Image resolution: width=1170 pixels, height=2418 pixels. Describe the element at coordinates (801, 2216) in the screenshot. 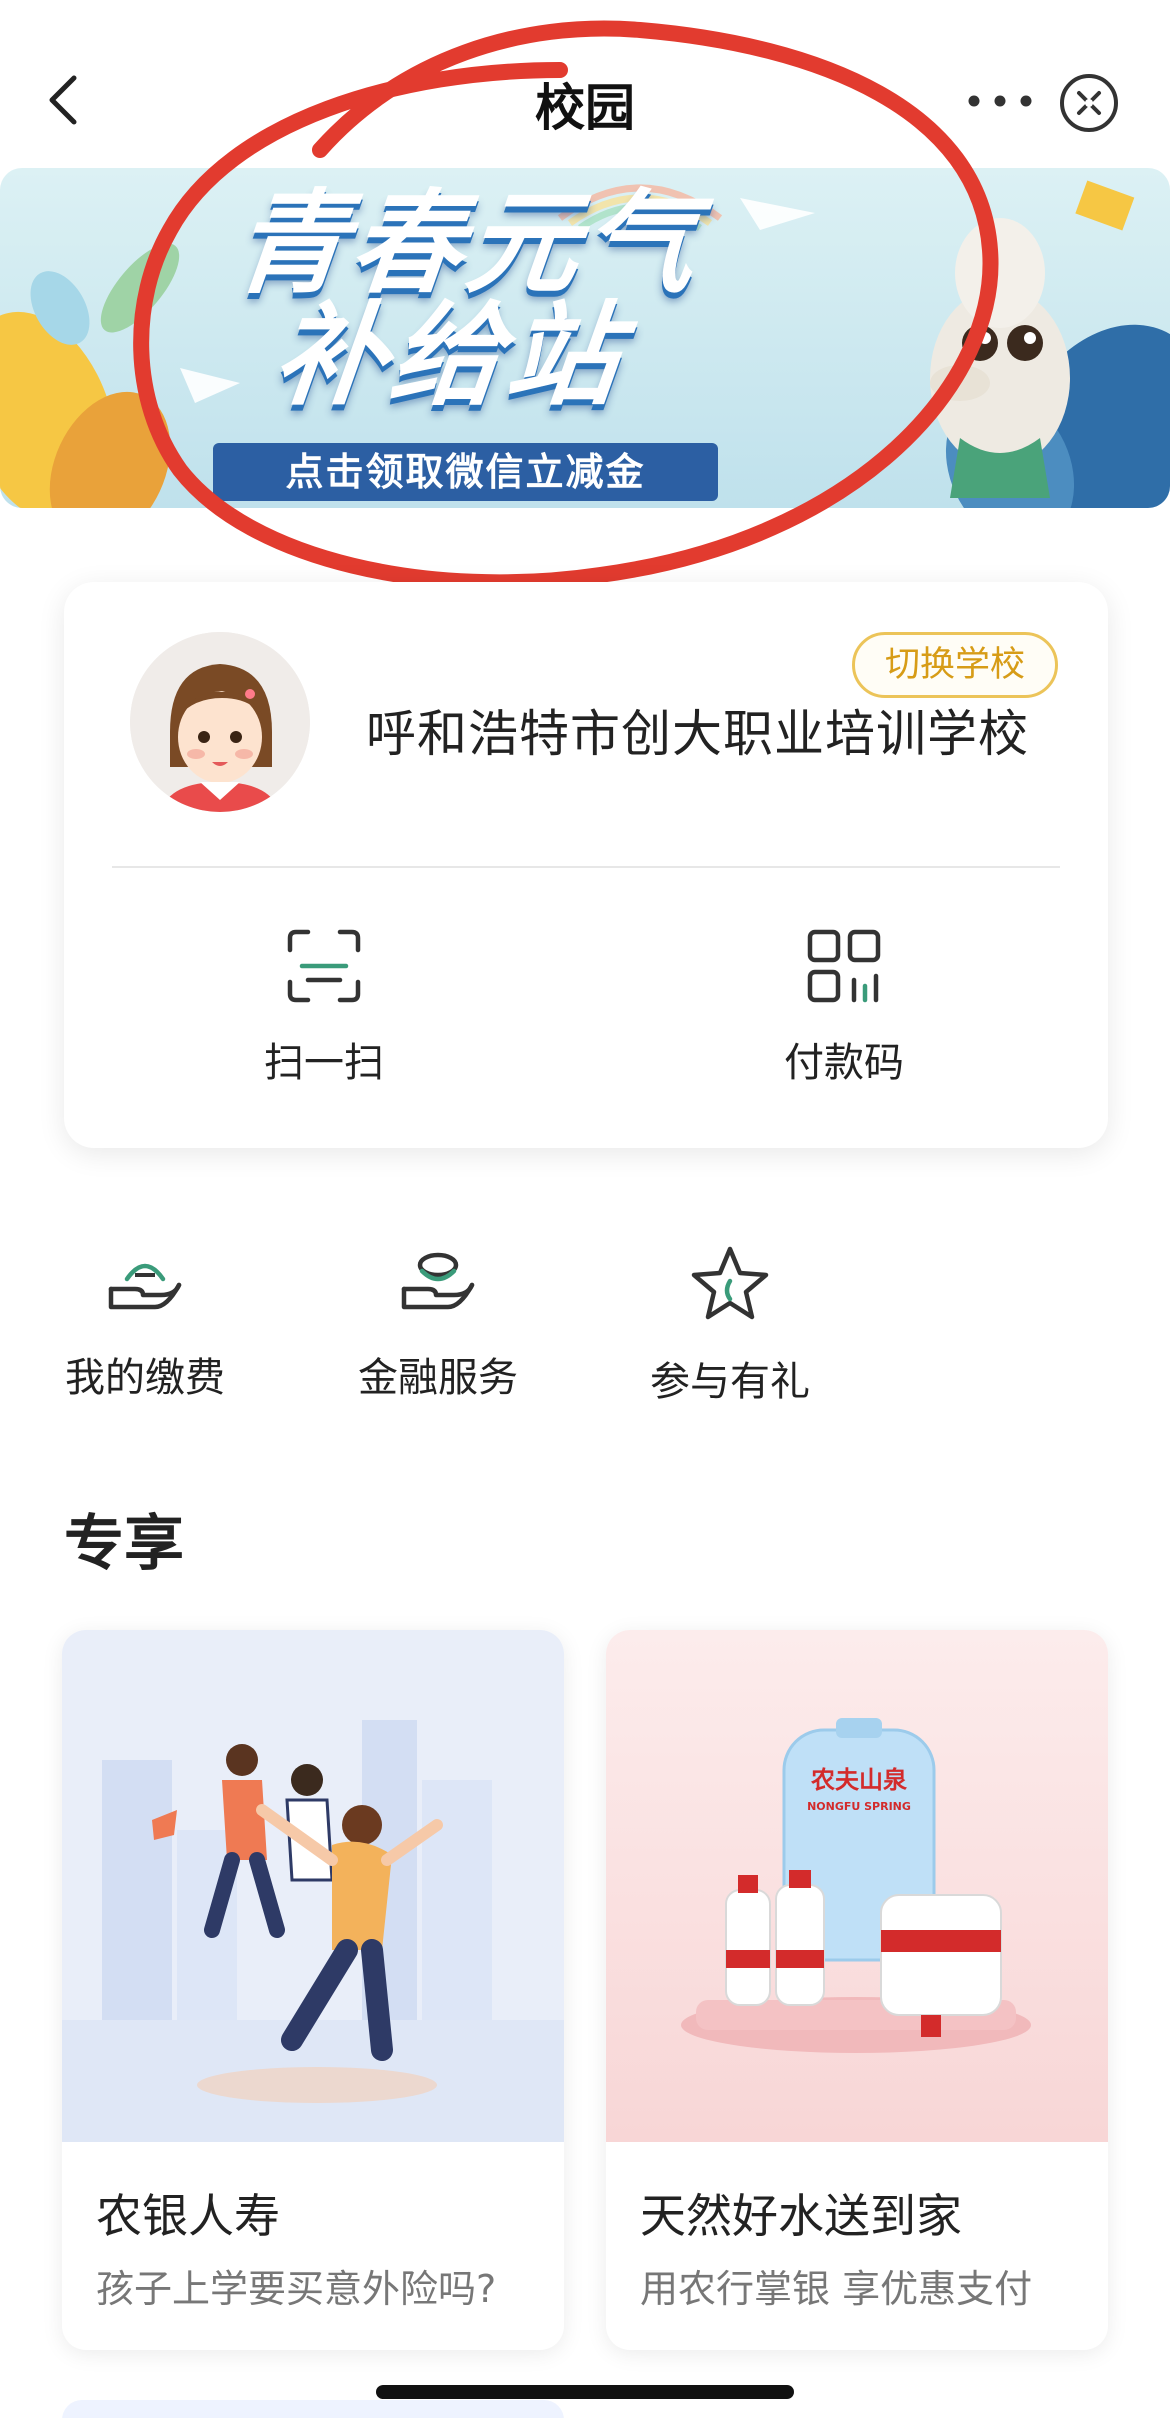

I see `promo-card-title: 天然好水送到家` at that location.